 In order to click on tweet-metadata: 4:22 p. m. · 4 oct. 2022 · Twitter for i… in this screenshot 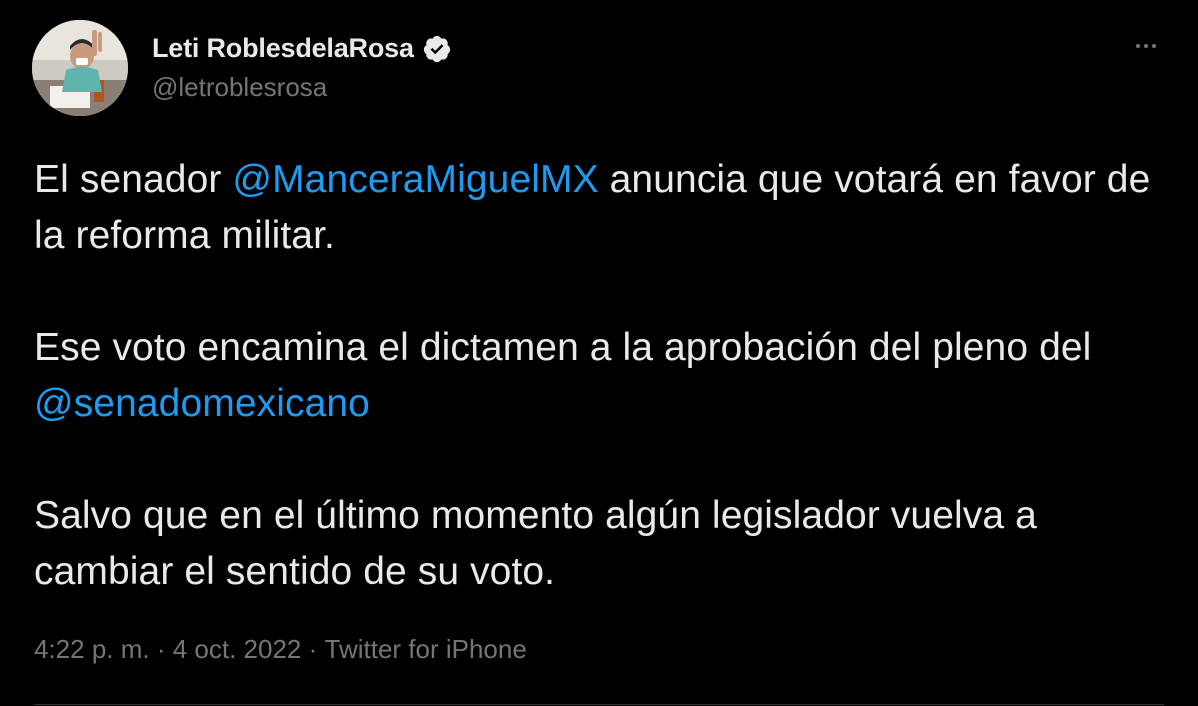, I will do `click(280, 649)`.